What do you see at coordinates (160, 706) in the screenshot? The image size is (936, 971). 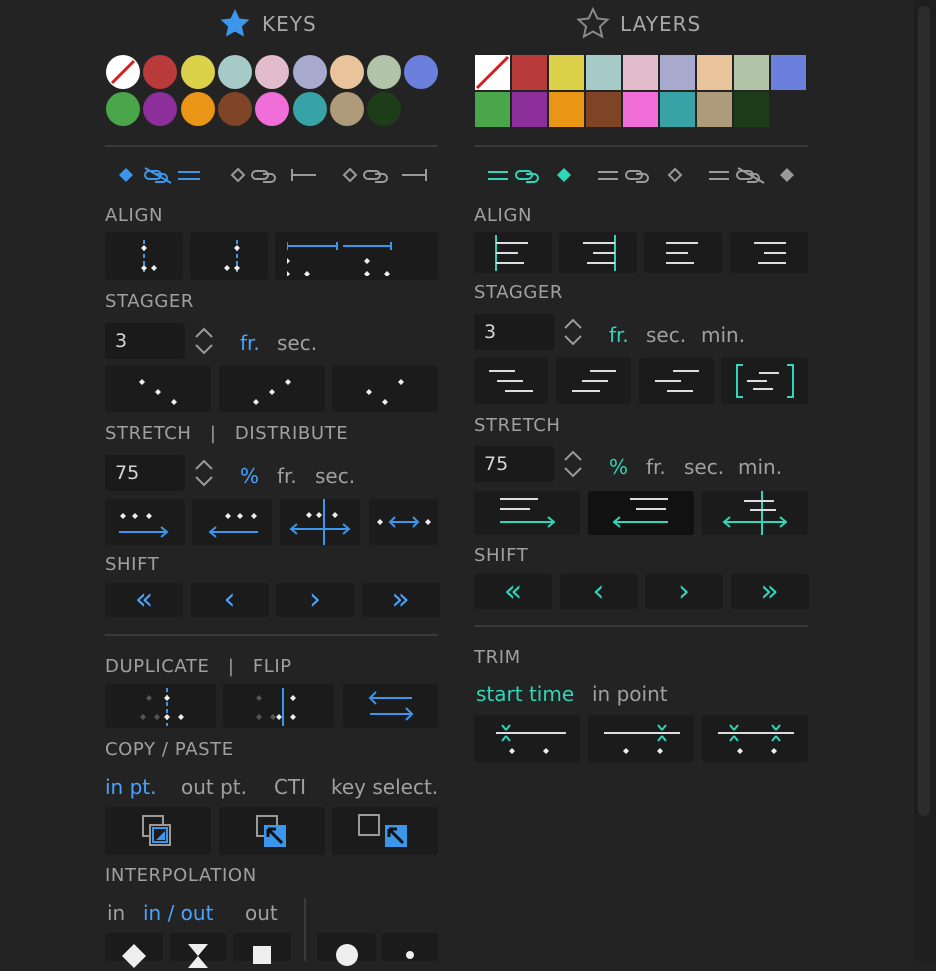 I see `keys-duplicate-left-button` at bounding box center [160, 706].